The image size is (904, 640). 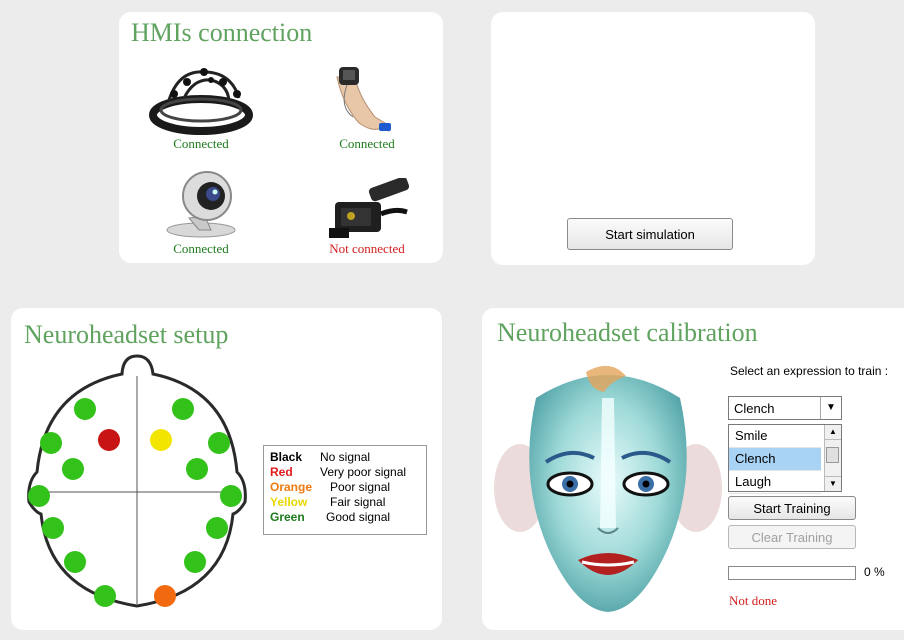 What do you see at coordinates (792, 537) in the screenshot?
I see `clear-training-button: Clear Training` at bounding box center [792, 537].